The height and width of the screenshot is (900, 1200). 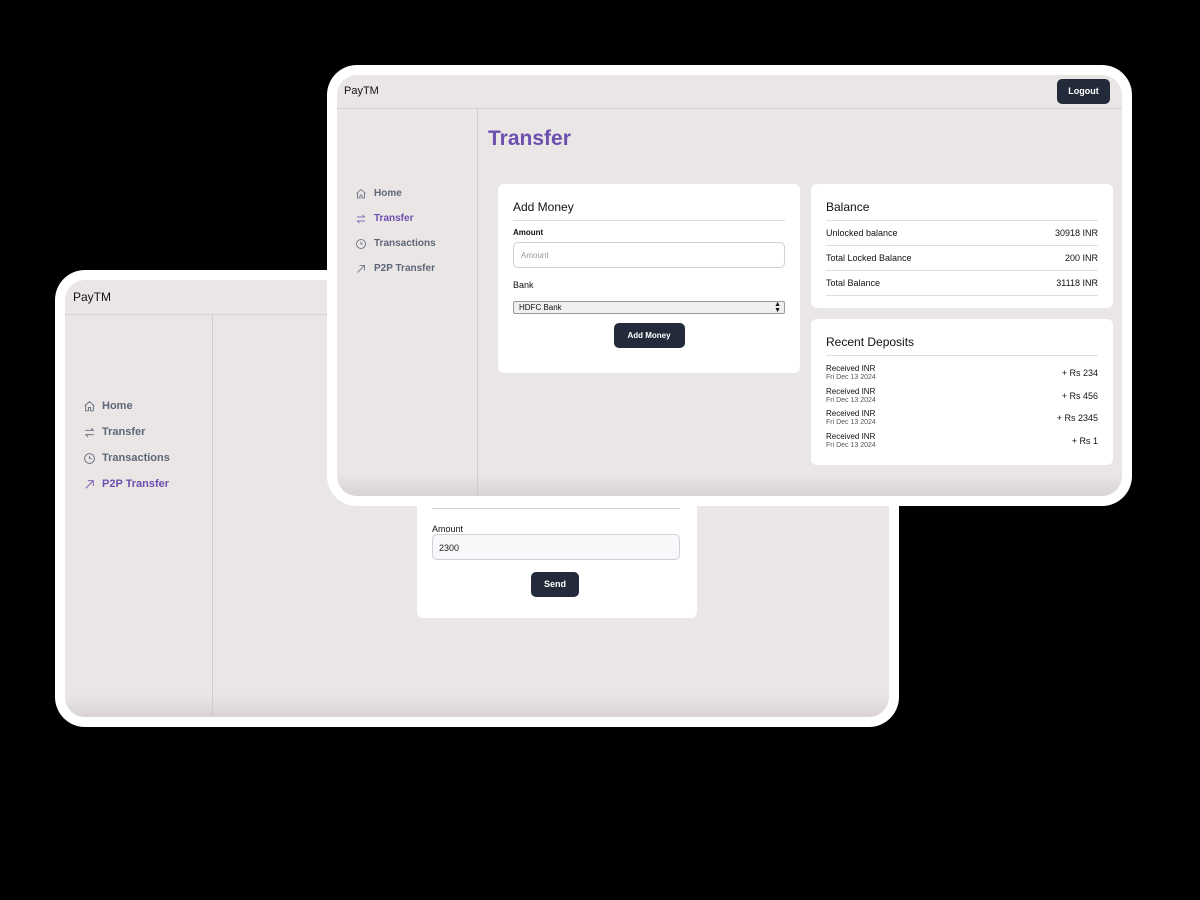 I want to click on top-bar: PayTM Logout, so click(x=729, y=92).